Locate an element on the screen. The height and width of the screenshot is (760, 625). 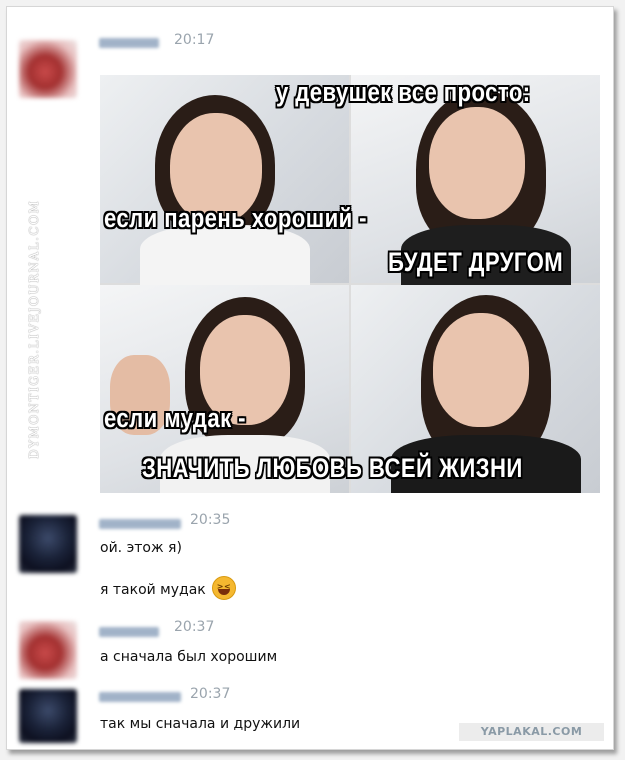
message-text: так мы сначала и дружили is located at coordinates (200, 724).